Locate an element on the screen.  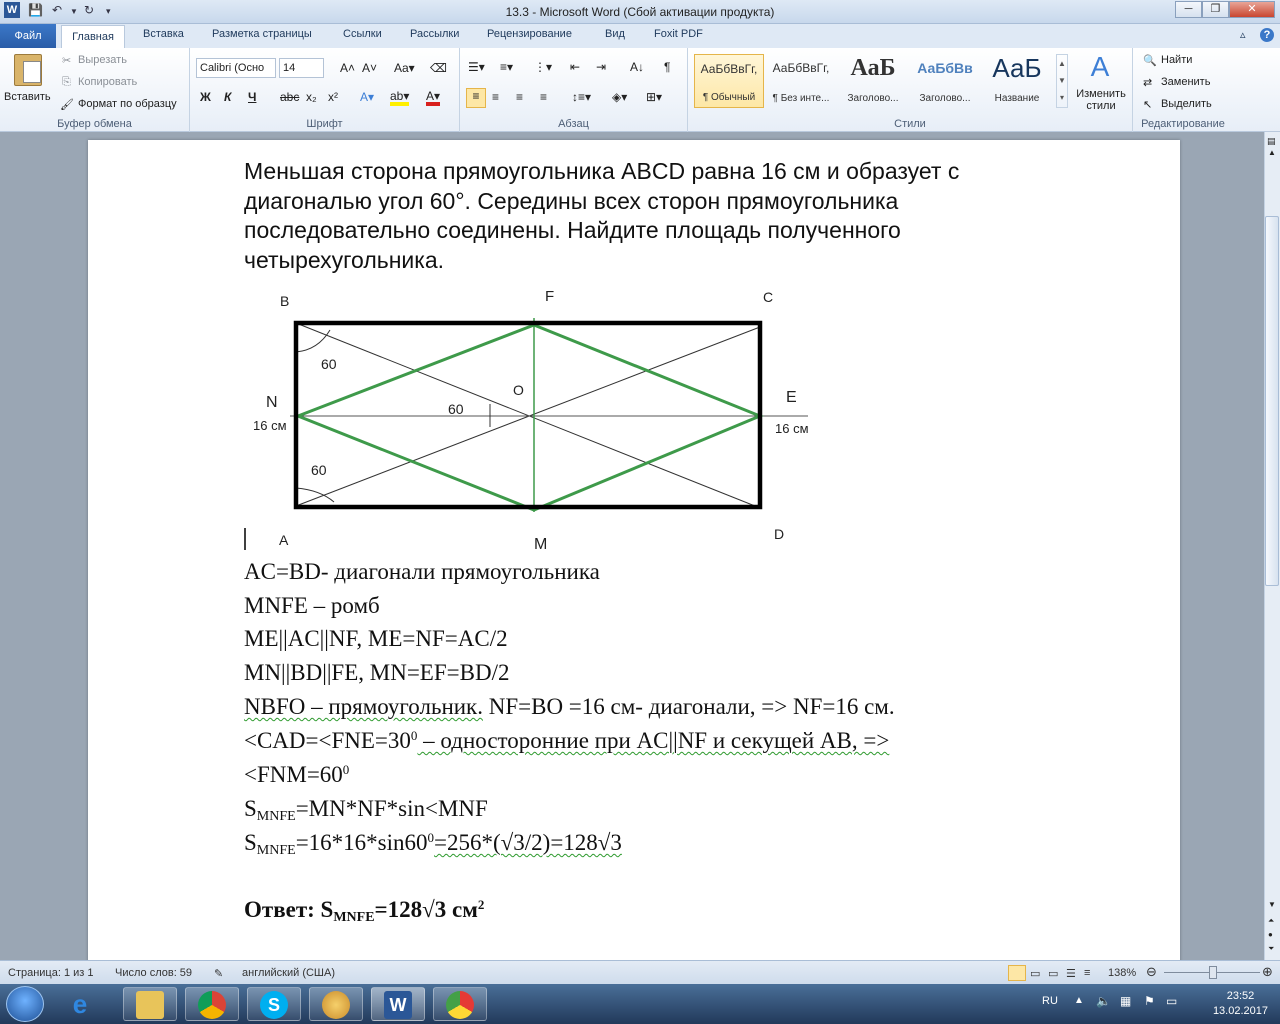
decrease-indent-icon: ⇤ is located at coordinates (575, 67).